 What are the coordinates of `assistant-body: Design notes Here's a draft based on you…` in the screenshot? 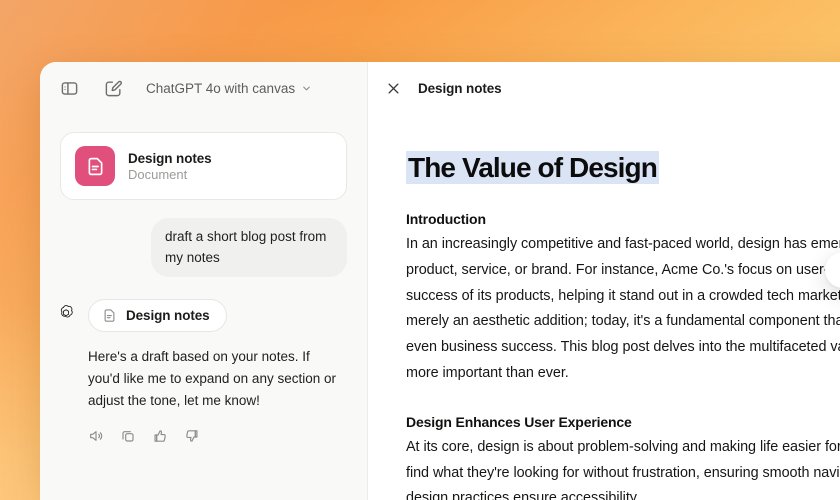 It's located at (217, 371).